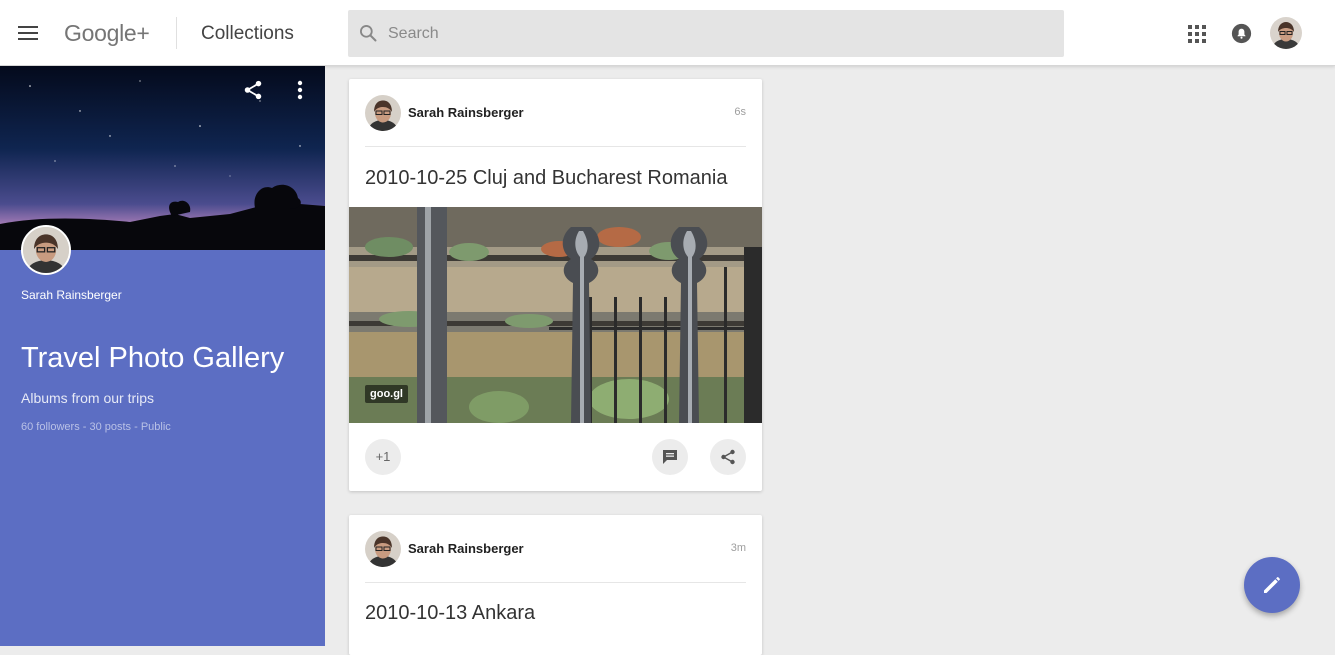 The image size is (1335, 655). What do you see at coordinates (555, 113) in the screenshot?
I see `post-header: Sarah Rainsberger 6s` at bounding box center [555, 113].